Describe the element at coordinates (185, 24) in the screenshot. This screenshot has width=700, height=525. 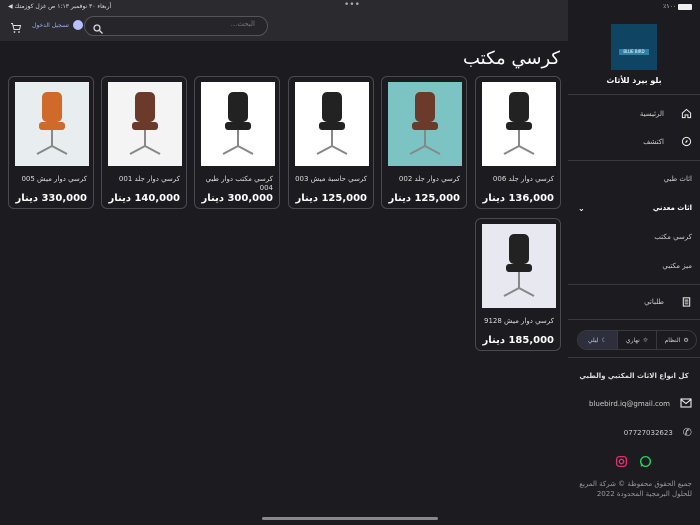
I see `search-input` at that location.